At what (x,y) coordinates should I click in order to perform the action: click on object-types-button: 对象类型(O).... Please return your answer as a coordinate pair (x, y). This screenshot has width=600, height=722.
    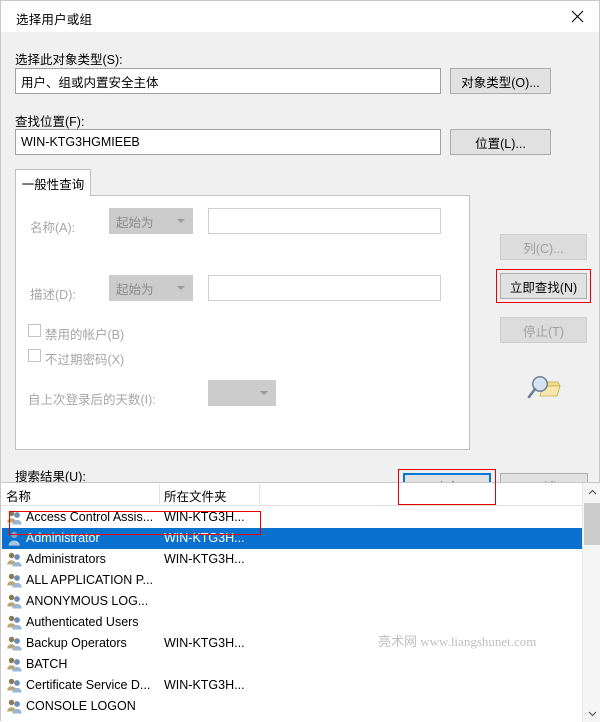
    Looking at the image, I should click on (500, 81).